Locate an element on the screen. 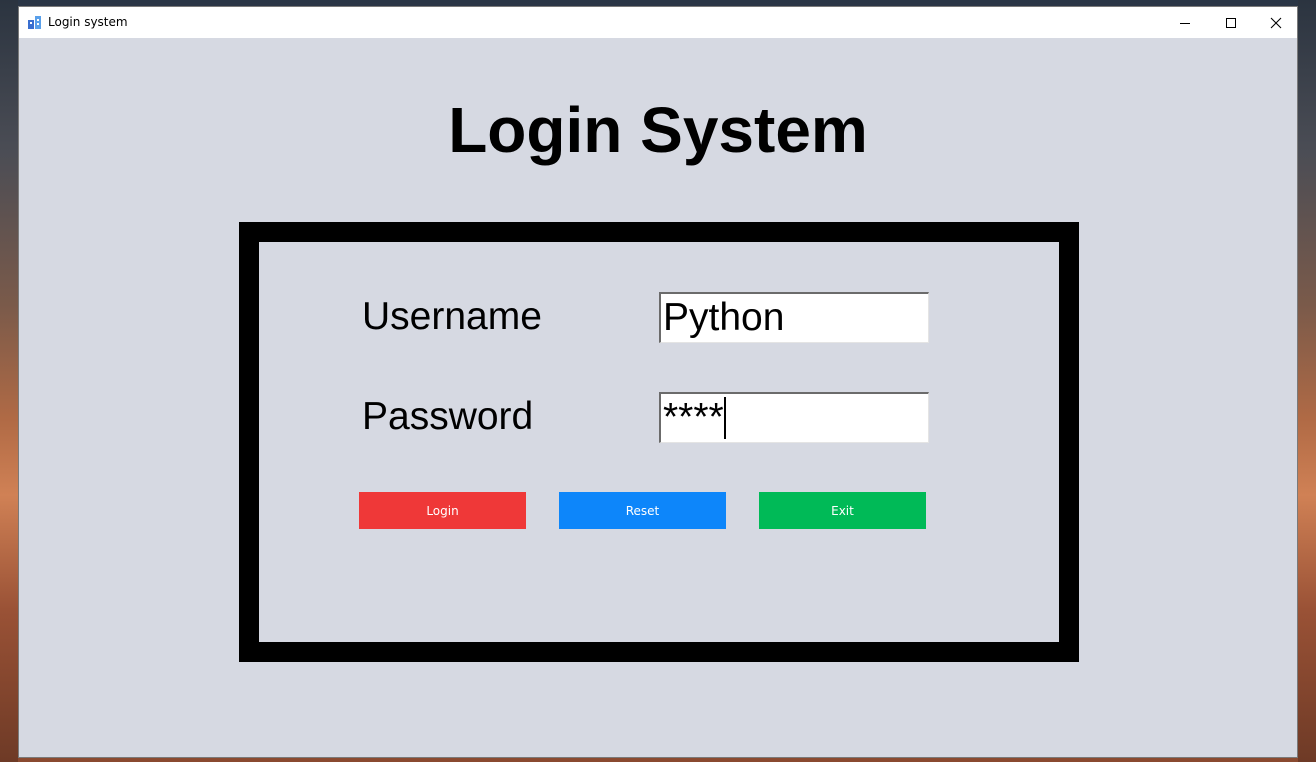  exit-button: Exit is located at coordinates (842, 510).